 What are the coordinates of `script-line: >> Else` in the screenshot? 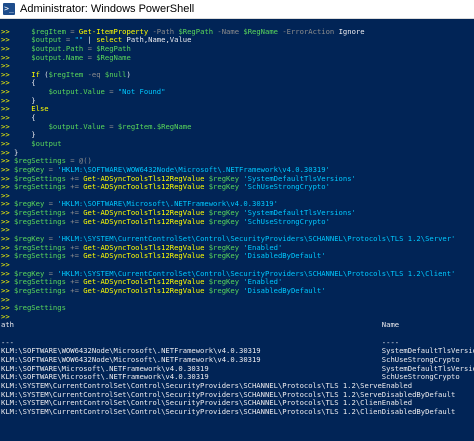 It's located at (237, 109).